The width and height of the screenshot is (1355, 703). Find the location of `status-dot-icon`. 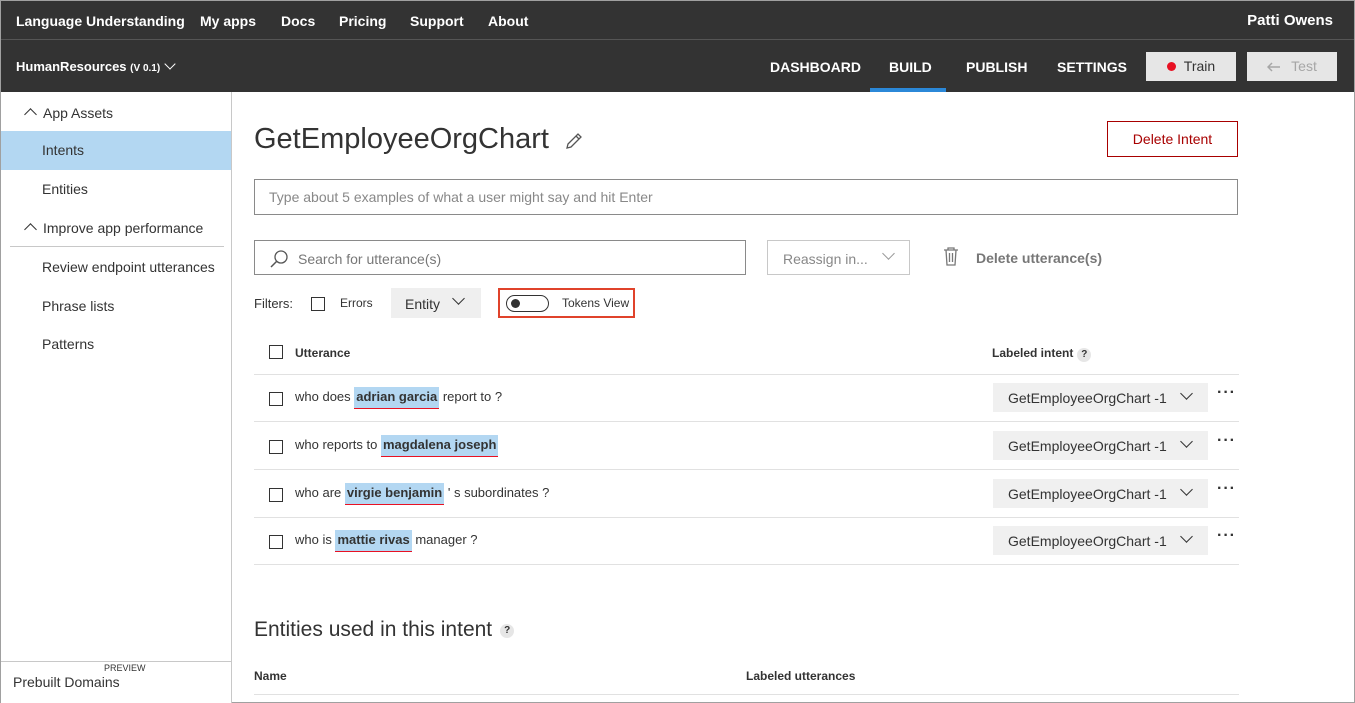

status-dot-icon is located at coordinates (1171, 66).